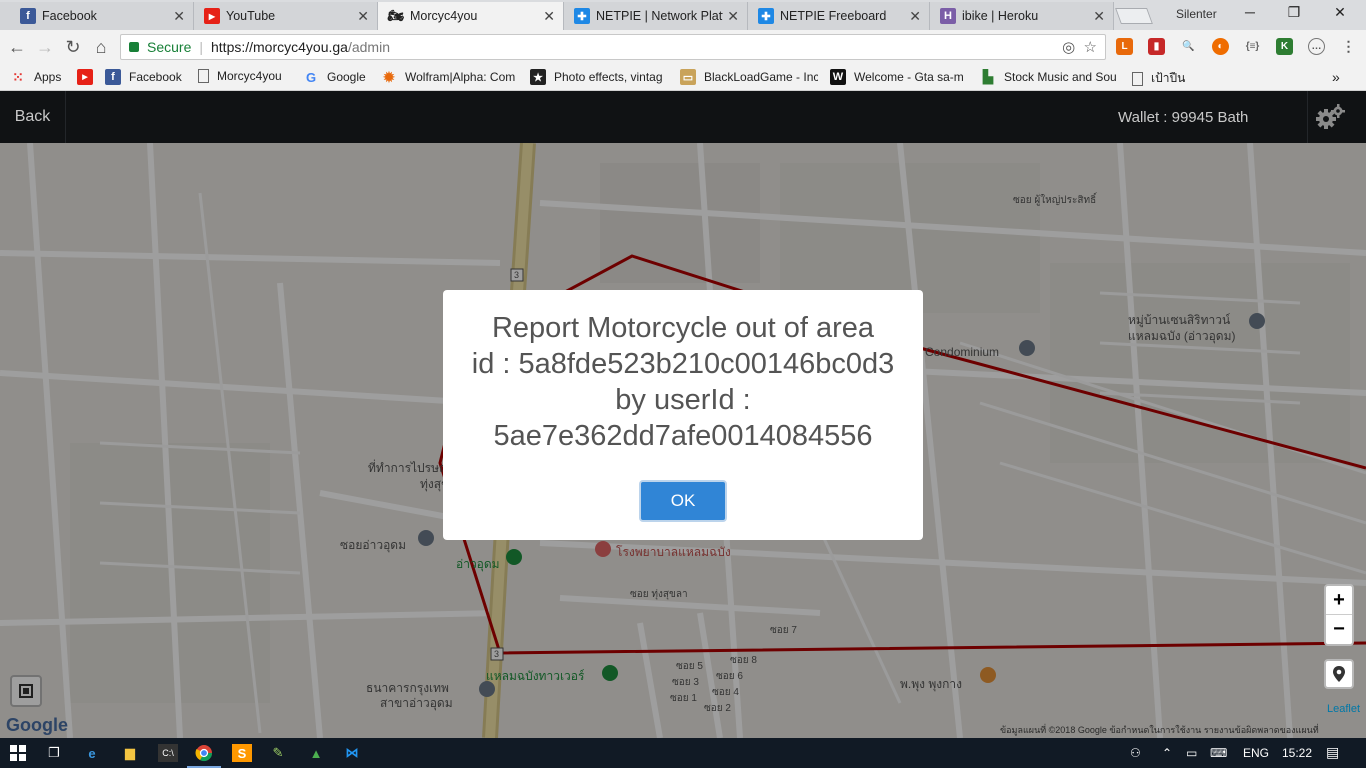 Image resolution: width=1366 pixels, height=768 pixels. Describe the element at coordinates (1250, 12) in the screenshot. I see `minimize-icon: ─` at that location.